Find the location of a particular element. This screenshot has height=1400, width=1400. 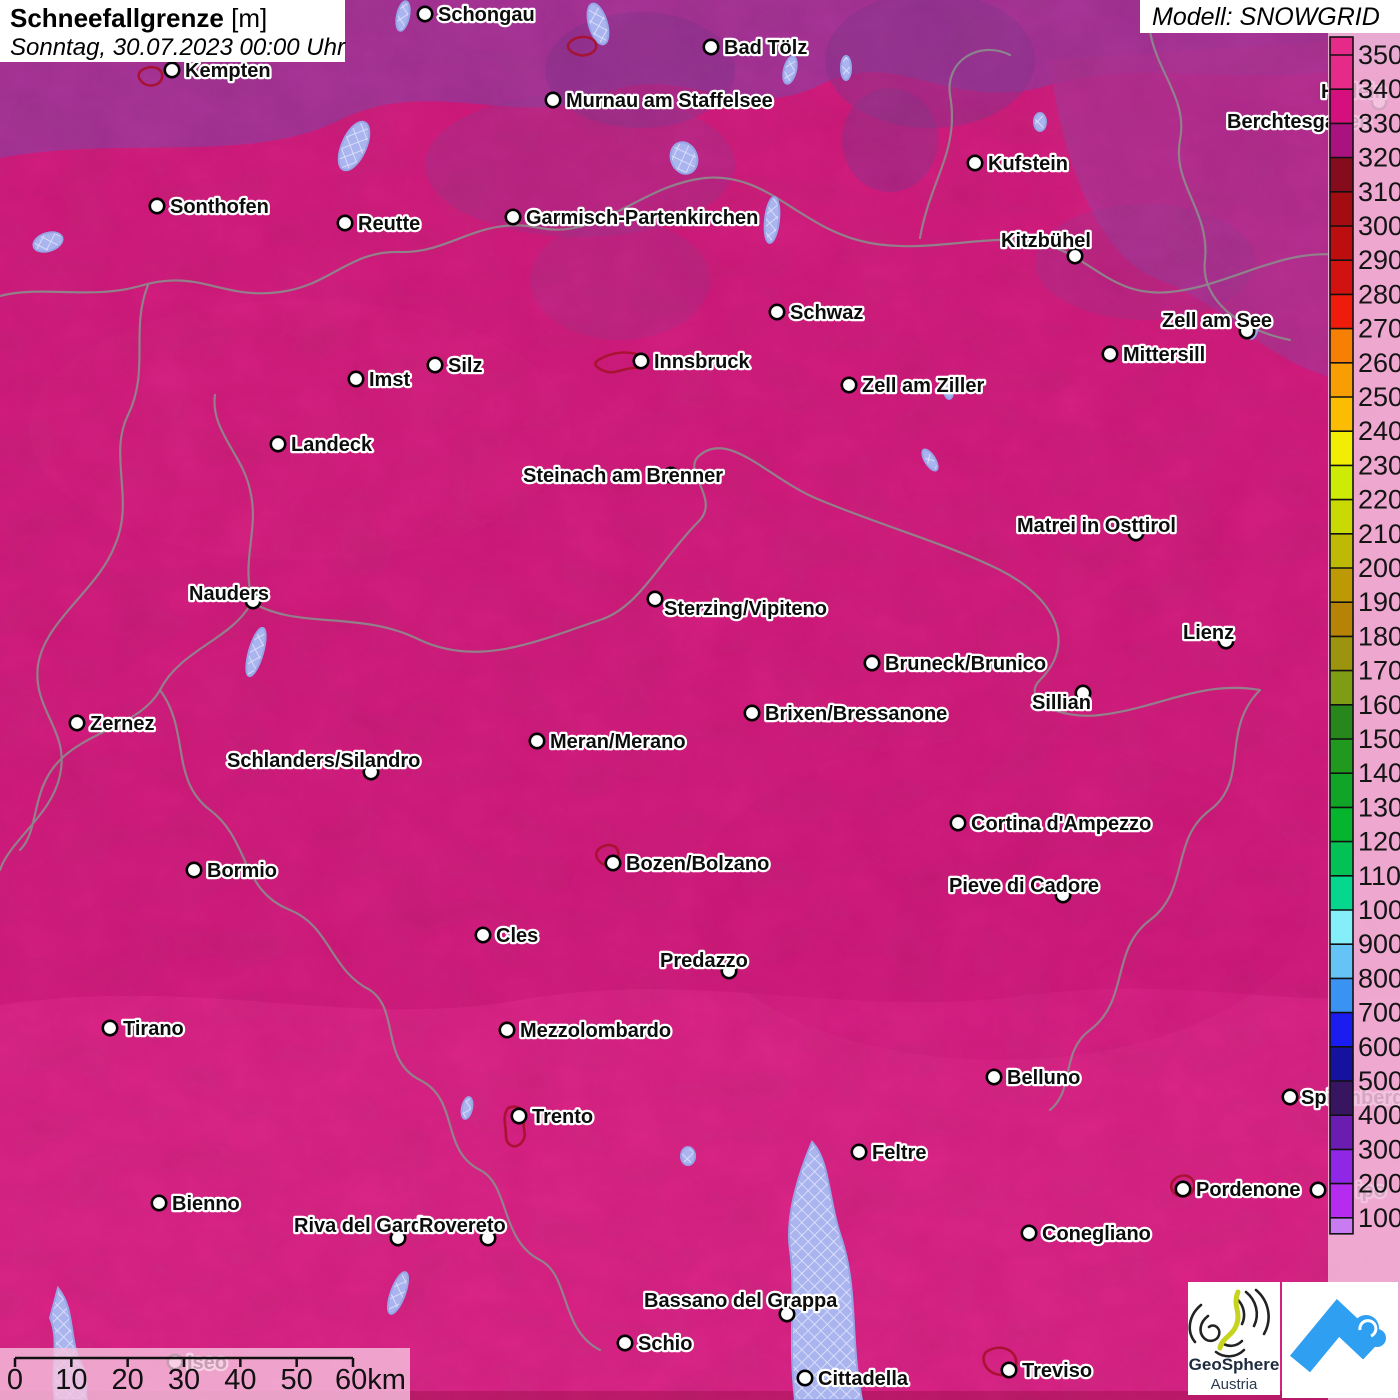

city-label: Bormio is located at coordinates (242, 871).